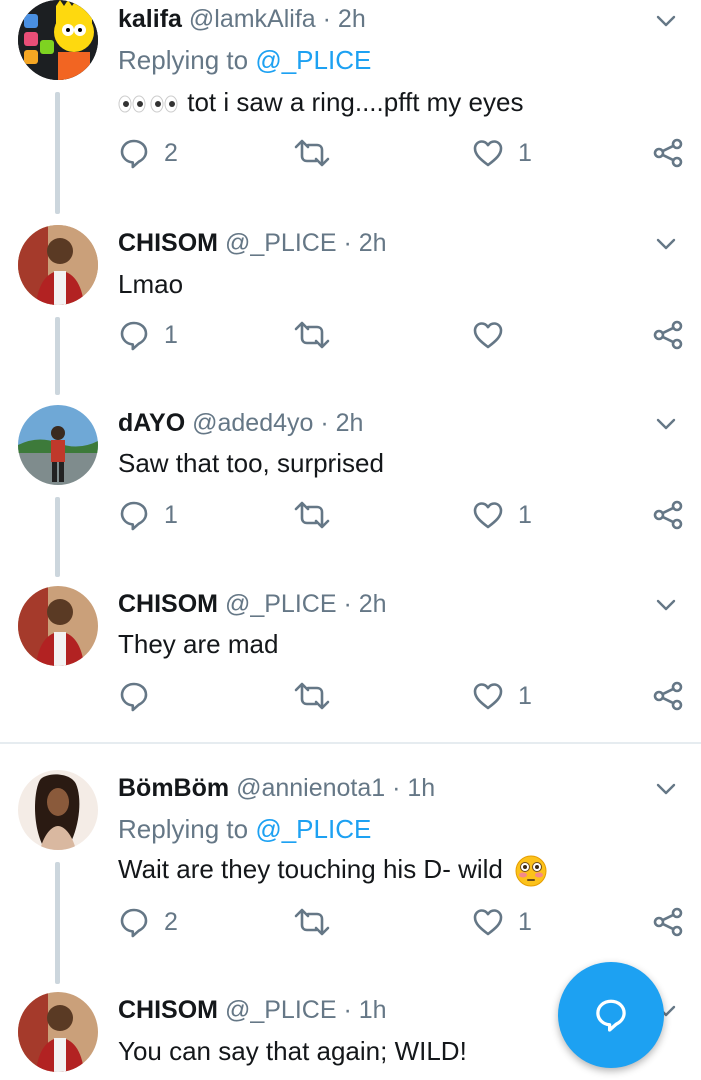 The width and height of the screenshot is (701, 1080). Describe the element at coordinates (171, 334) in the screenshot. I see `reply-count: 1` at that location.